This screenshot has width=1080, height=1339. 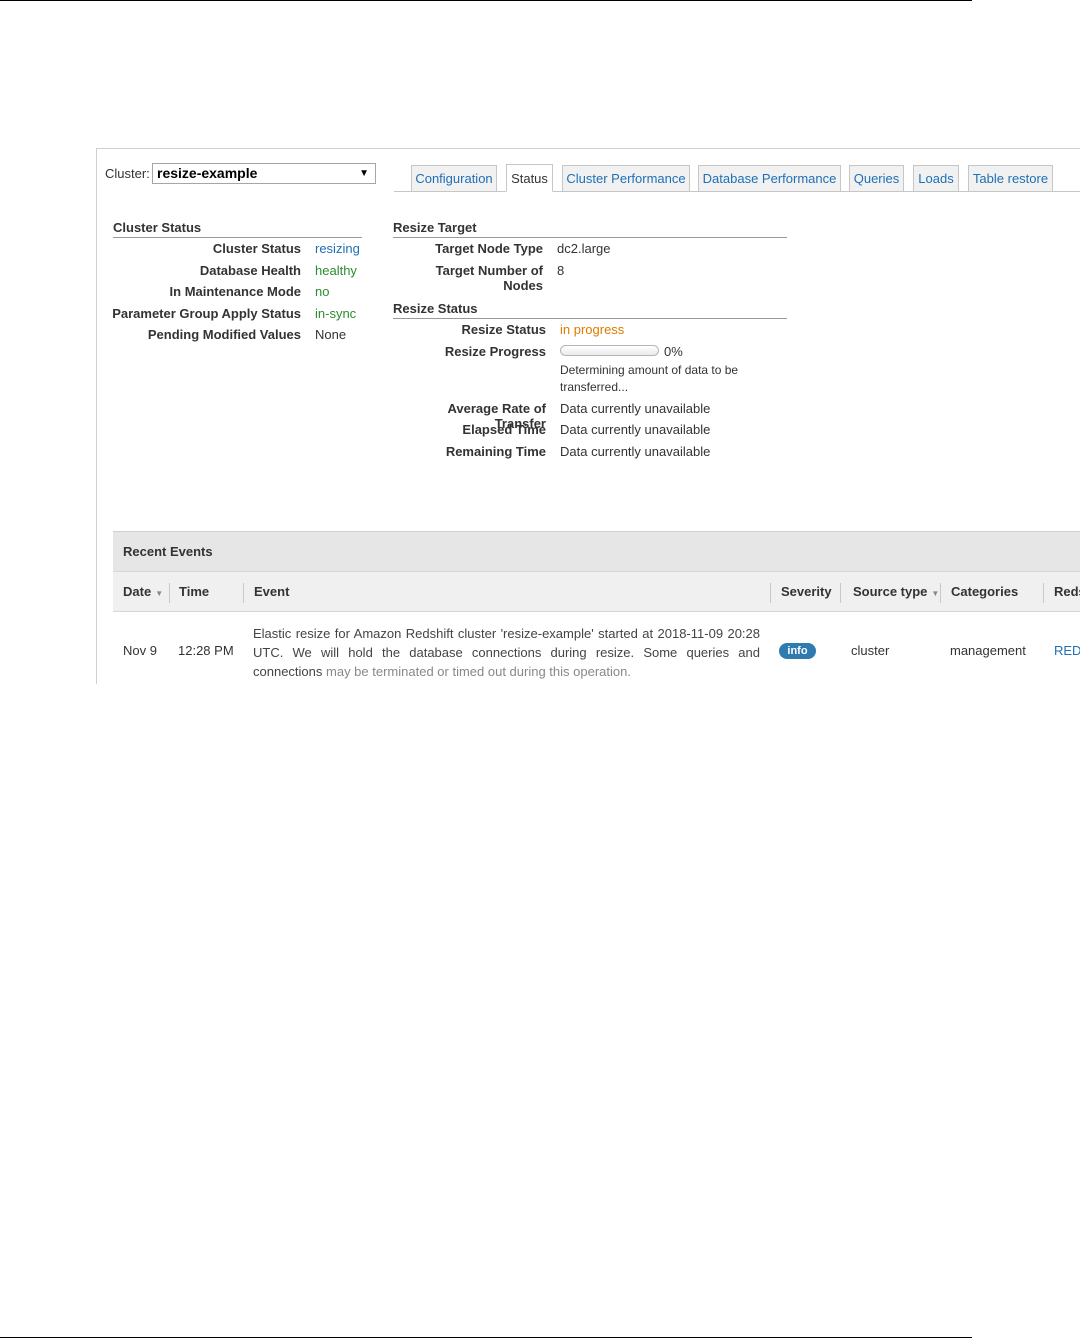 What do you see at coordinates (584, 248) in the screenshot?
I see `target-node-type-value: dc2.large` at bounding box center [584, 248].